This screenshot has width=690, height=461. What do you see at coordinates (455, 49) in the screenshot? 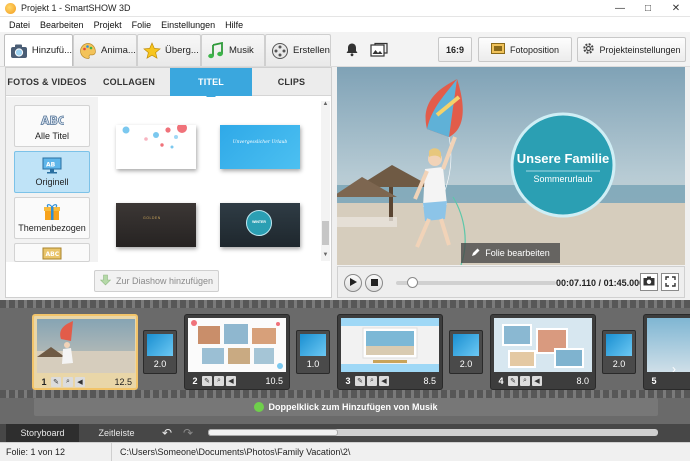
I see `aspect-ratio-button: 16:9` at bounding box center [455, 49].